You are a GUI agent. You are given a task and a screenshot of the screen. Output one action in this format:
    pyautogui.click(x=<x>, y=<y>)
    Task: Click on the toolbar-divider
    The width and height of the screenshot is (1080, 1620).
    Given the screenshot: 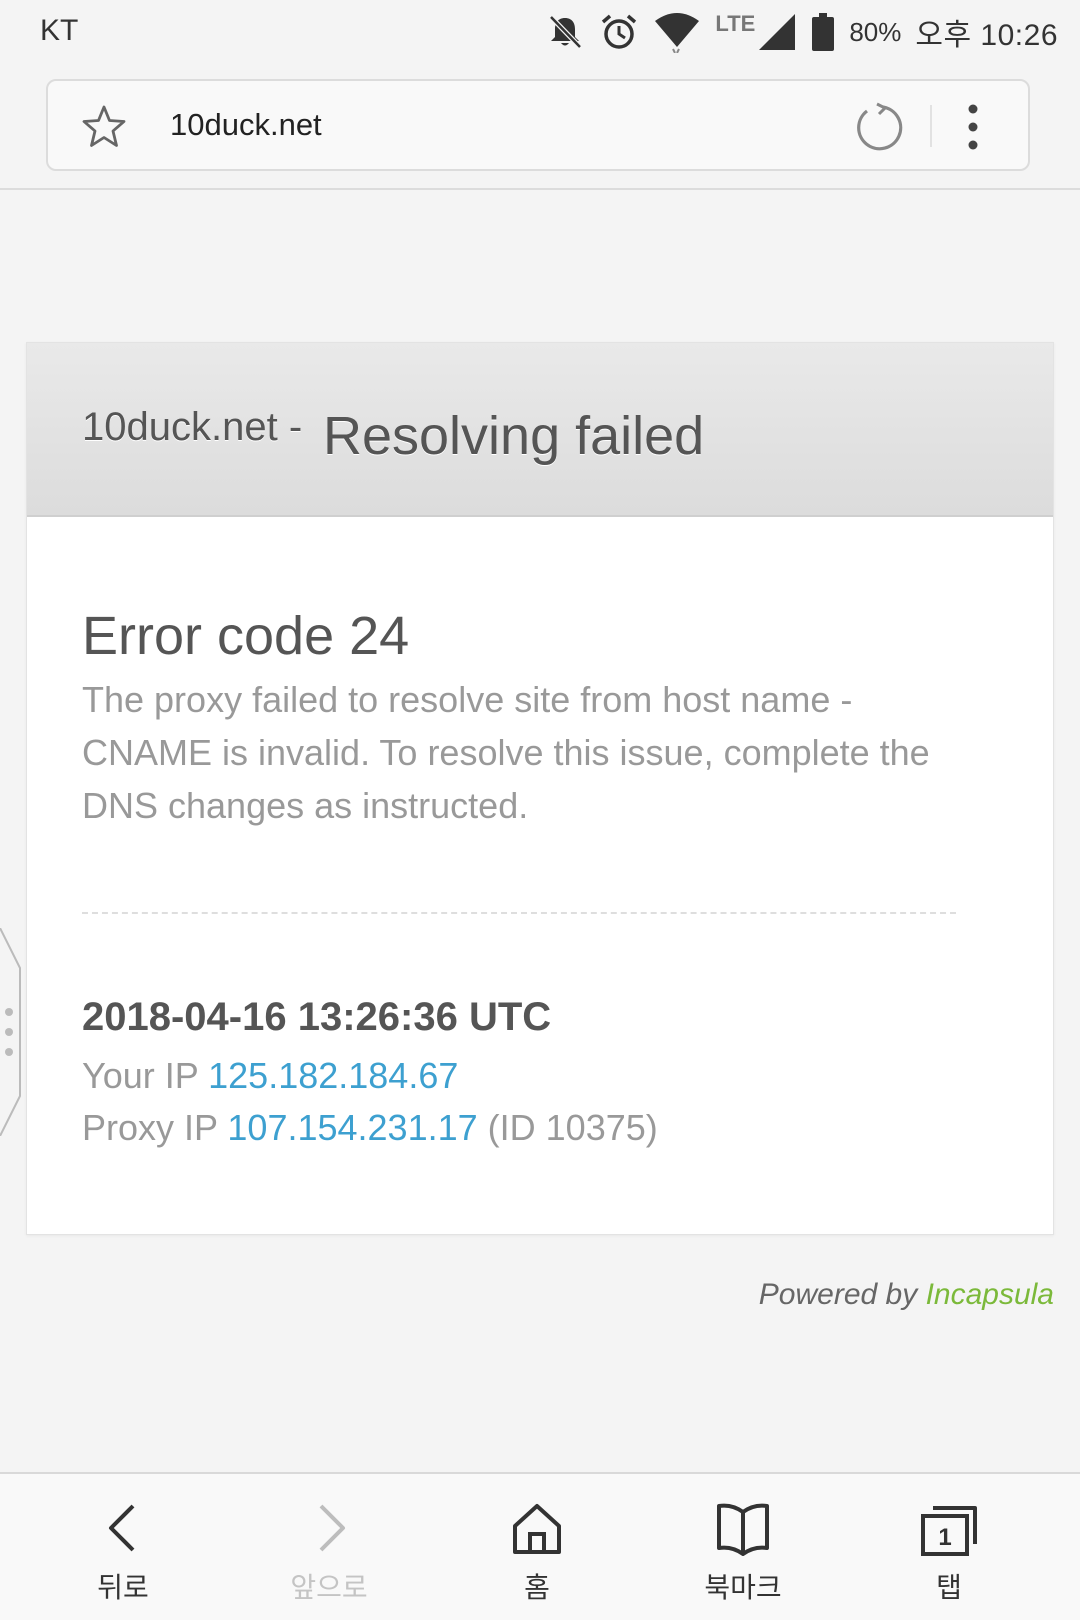 What is the action you would take?
    pyautogui.click(x=931, y=126)
    